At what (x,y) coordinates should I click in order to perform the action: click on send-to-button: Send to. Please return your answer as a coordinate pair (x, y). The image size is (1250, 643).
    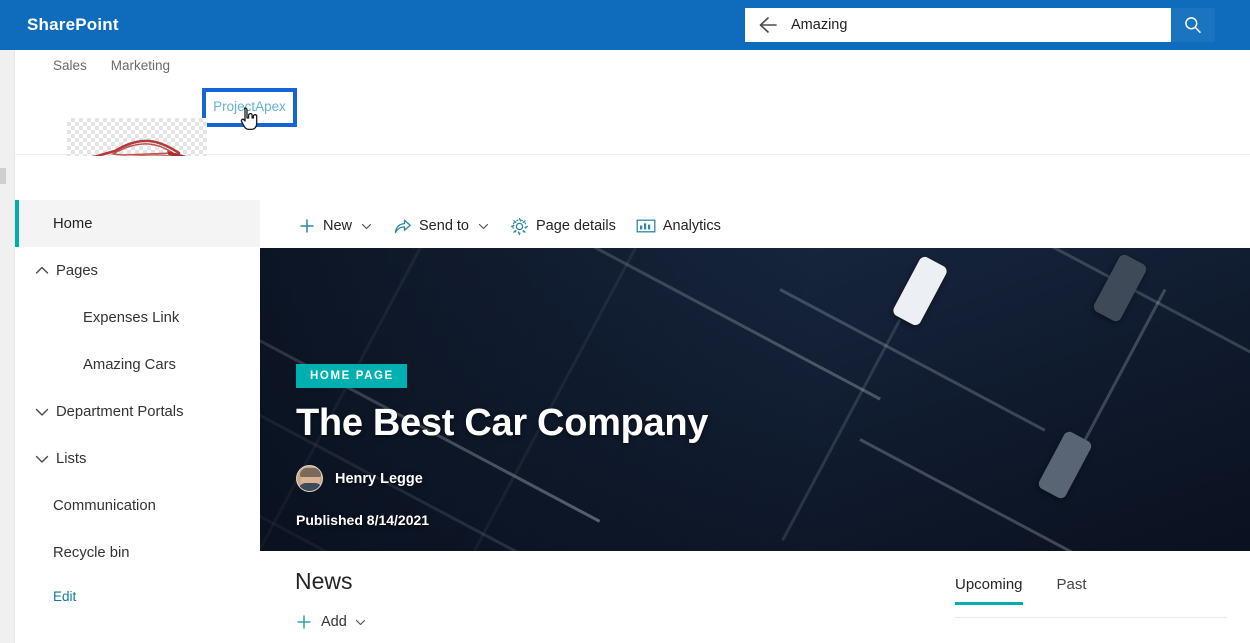
    Looking at the image, I should click on (441, 226).